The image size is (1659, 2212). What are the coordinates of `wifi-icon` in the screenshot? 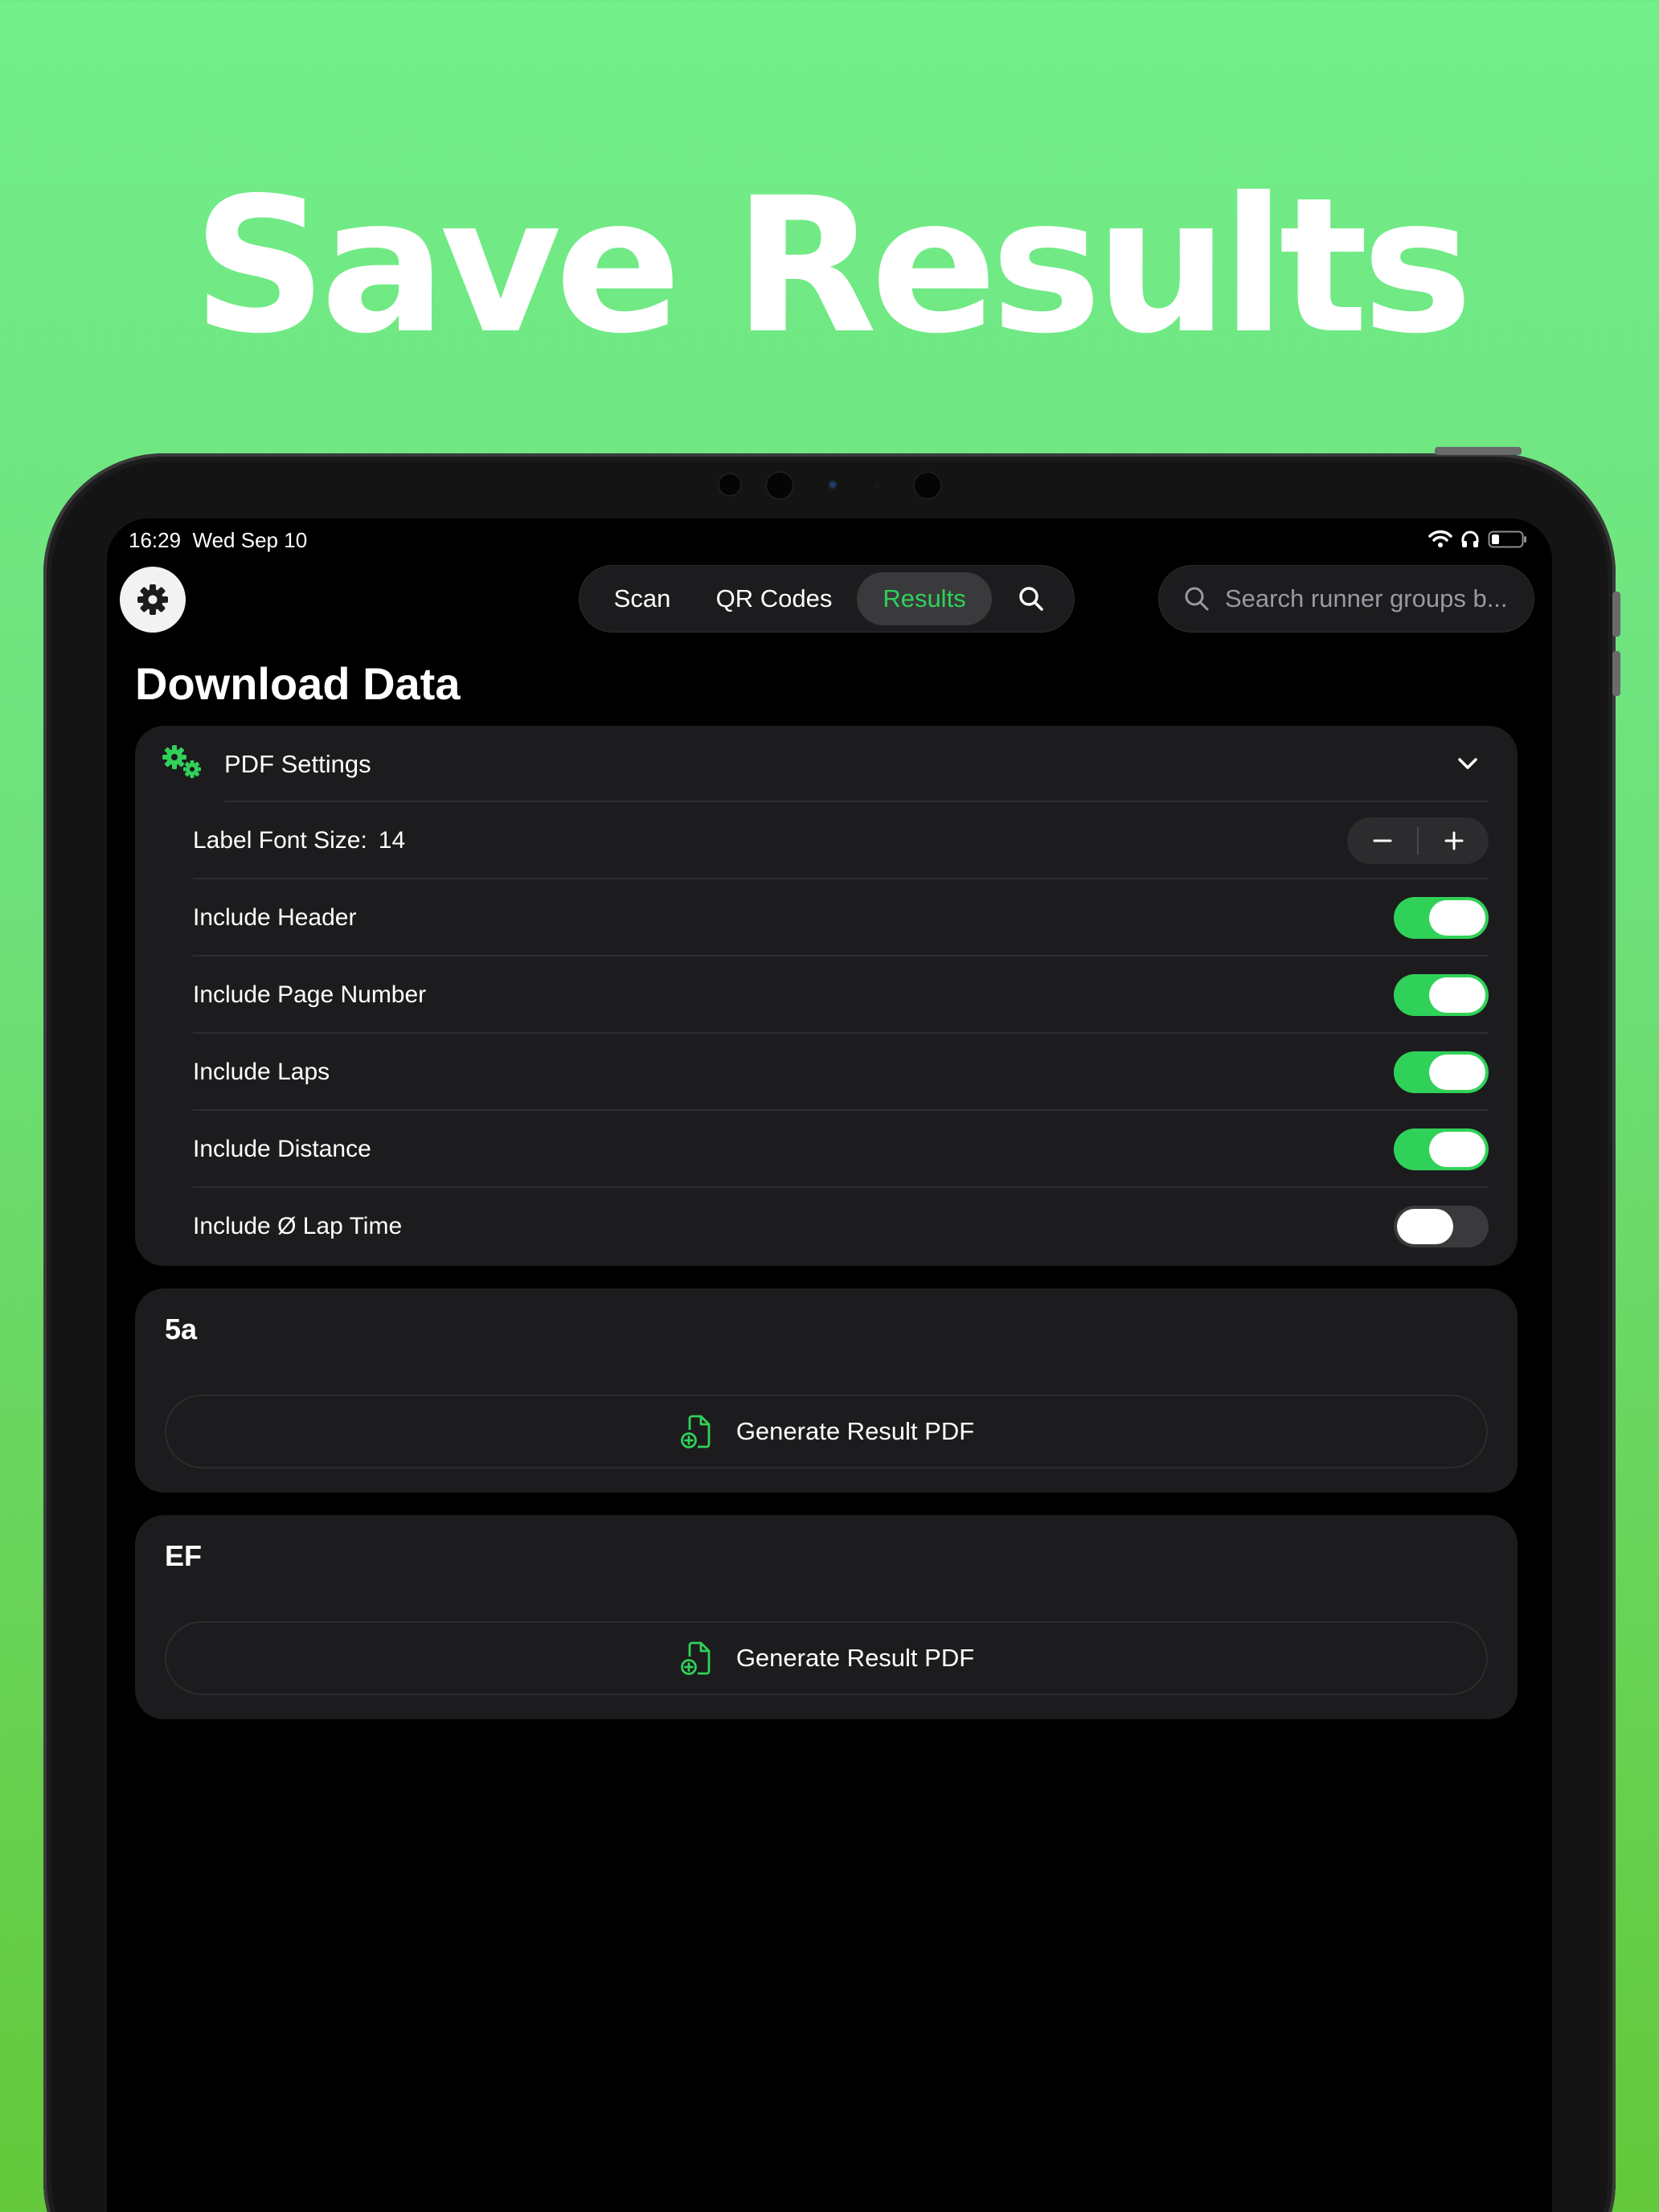 It's located at (1440, 538).